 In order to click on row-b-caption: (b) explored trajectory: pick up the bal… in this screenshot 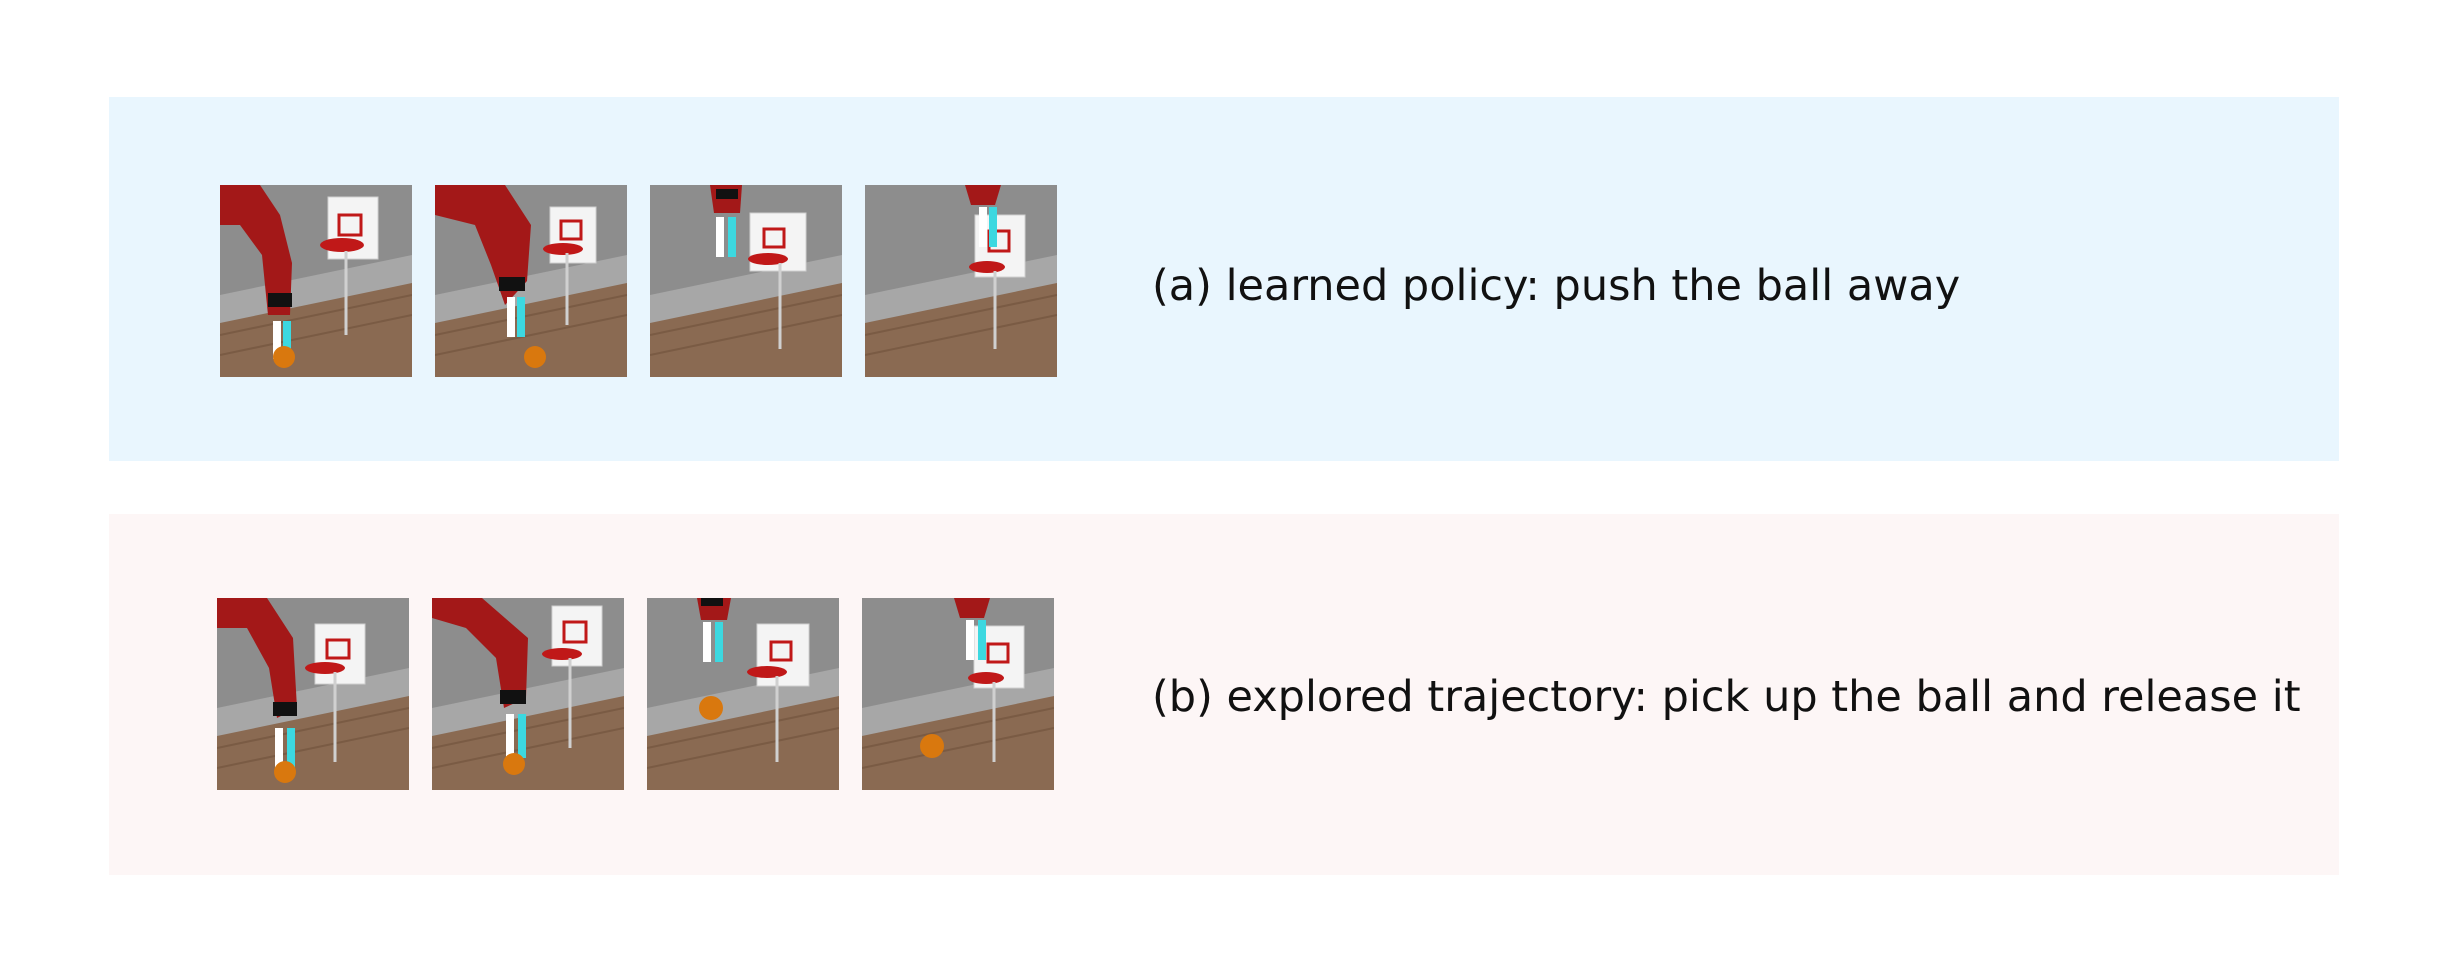, I will do `click(1726, 697)`.